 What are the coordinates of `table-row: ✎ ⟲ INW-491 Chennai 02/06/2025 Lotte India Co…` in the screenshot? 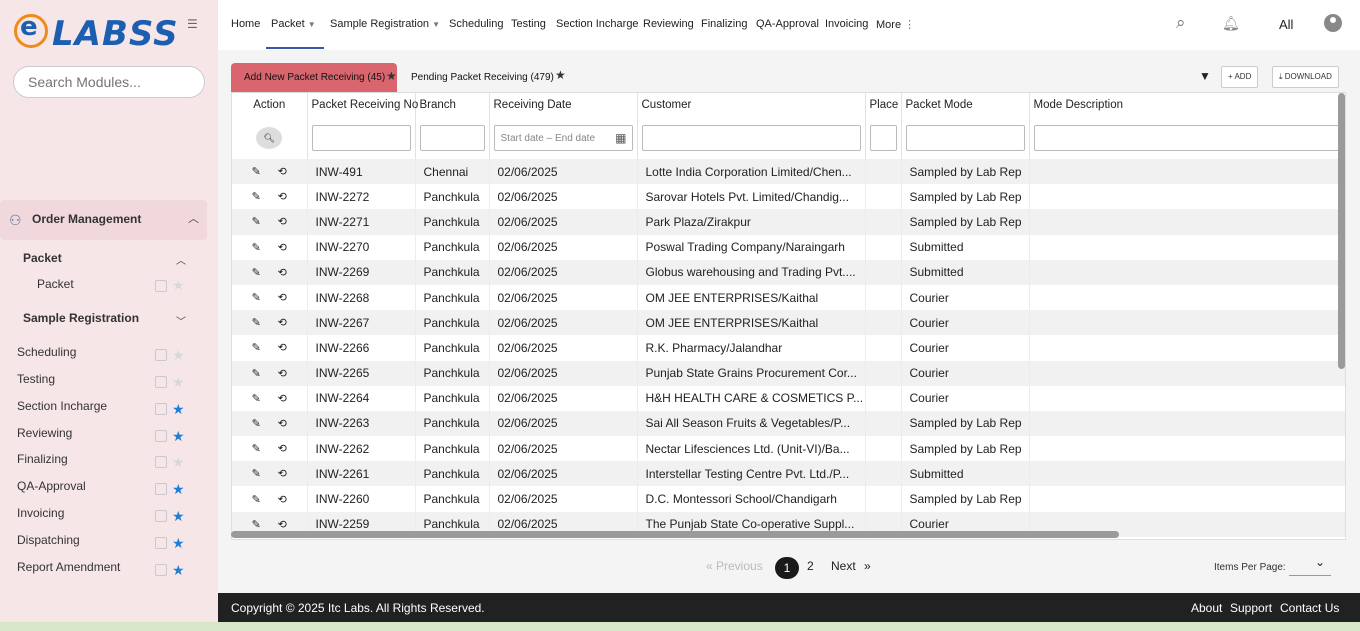 It's located at (788, 172).